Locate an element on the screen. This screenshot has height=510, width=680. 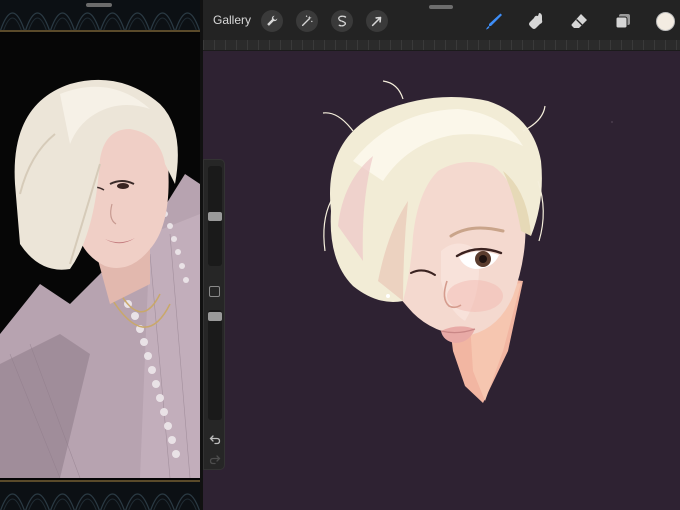
smudge-tool is located at coordinates (537, 21).